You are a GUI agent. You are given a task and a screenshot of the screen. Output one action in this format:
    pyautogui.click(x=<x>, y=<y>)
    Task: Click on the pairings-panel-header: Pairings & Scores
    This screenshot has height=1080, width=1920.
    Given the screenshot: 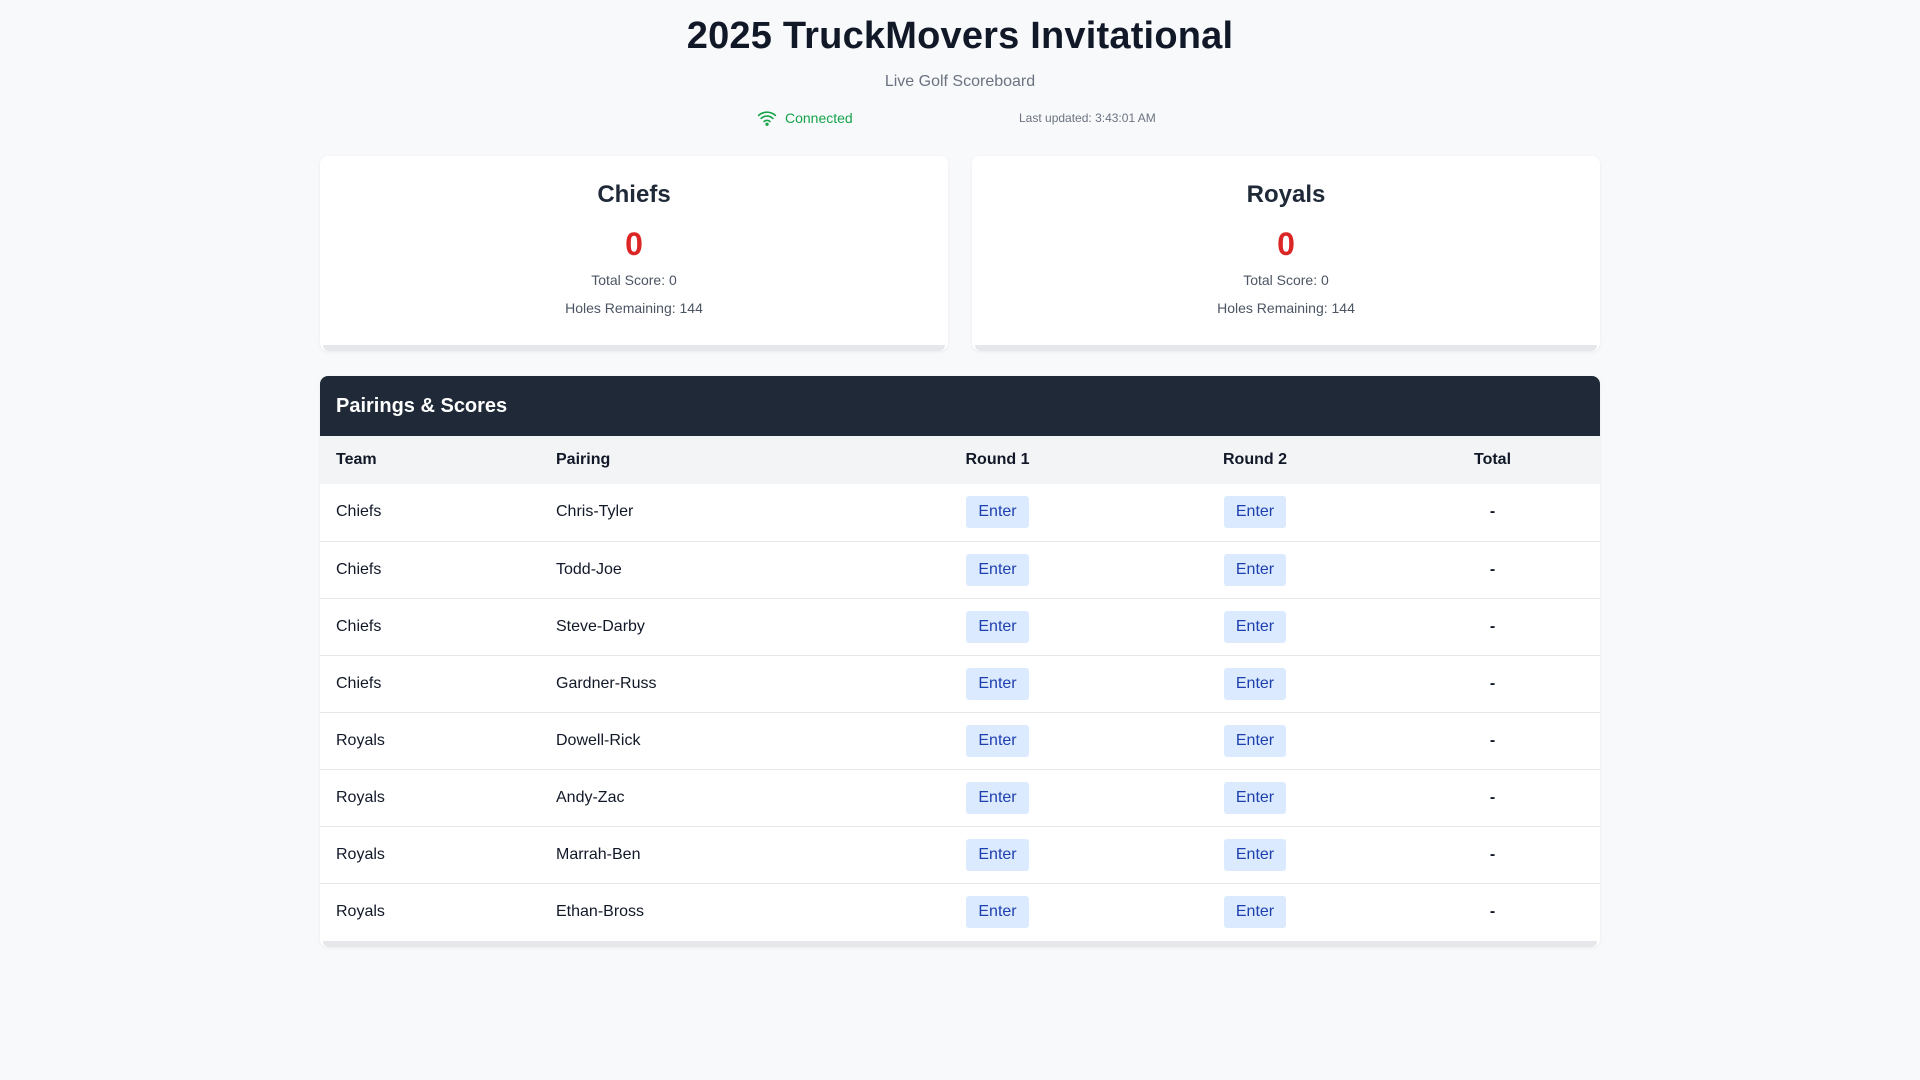 What is the action you would take?
    pyautogui.click(x=960, y=406)
    